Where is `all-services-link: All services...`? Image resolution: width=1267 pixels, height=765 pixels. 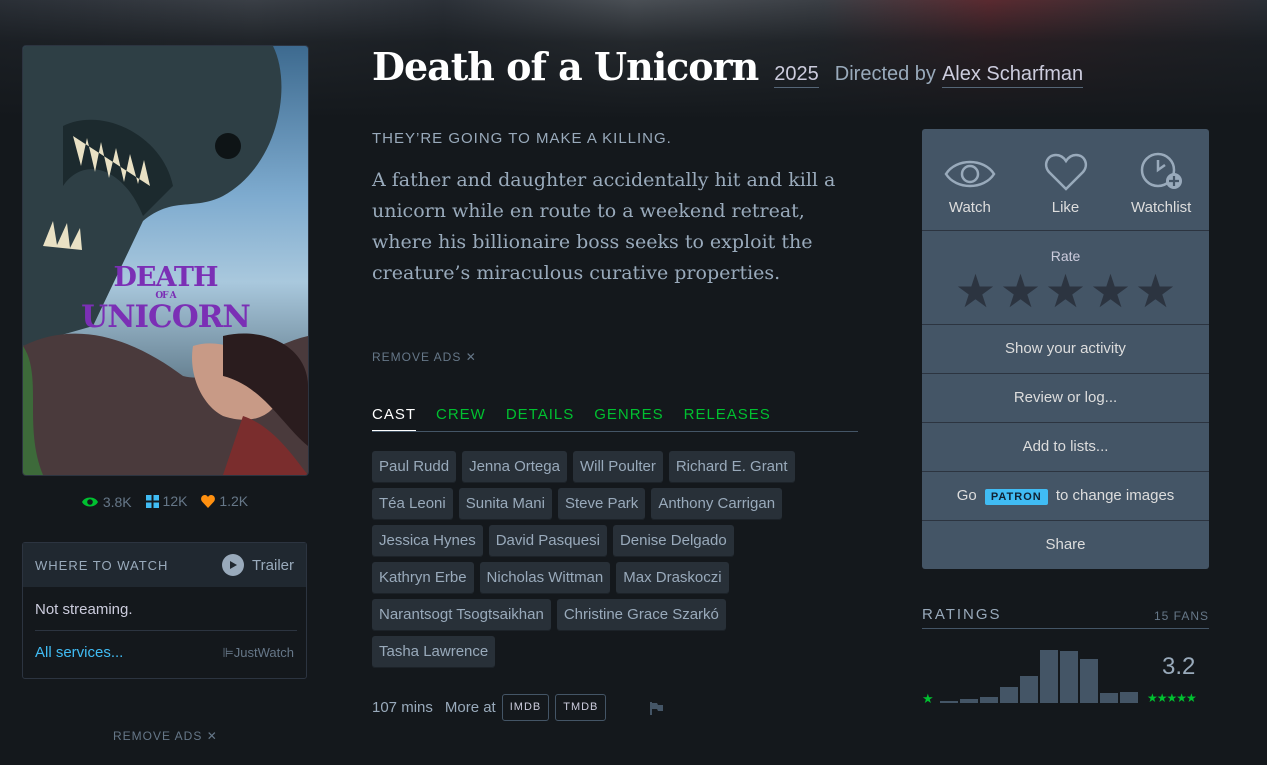
all-services-link: All services... is located at coordinates (79, 652).